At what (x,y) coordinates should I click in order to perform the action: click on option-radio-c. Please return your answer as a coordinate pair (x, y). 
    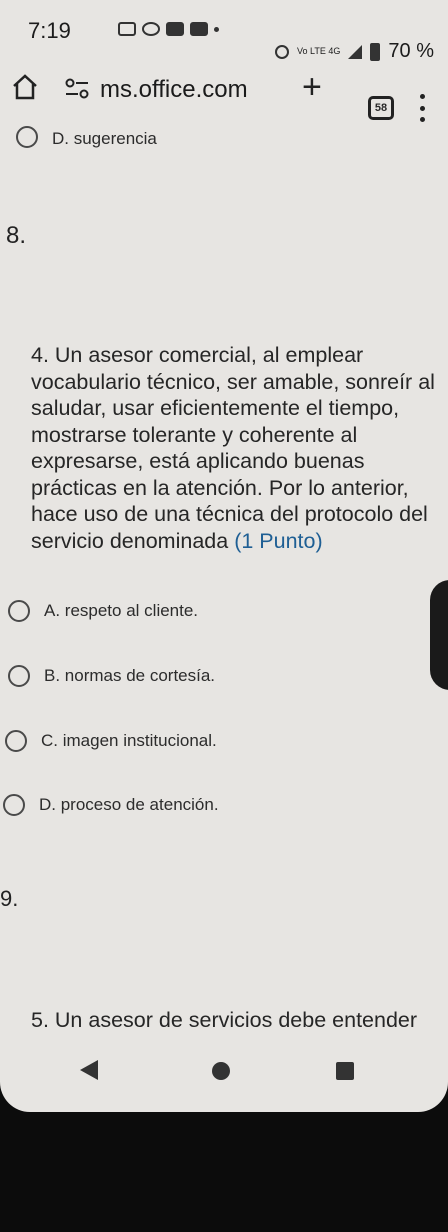
    Looking at the image, I should click on (16, 741).